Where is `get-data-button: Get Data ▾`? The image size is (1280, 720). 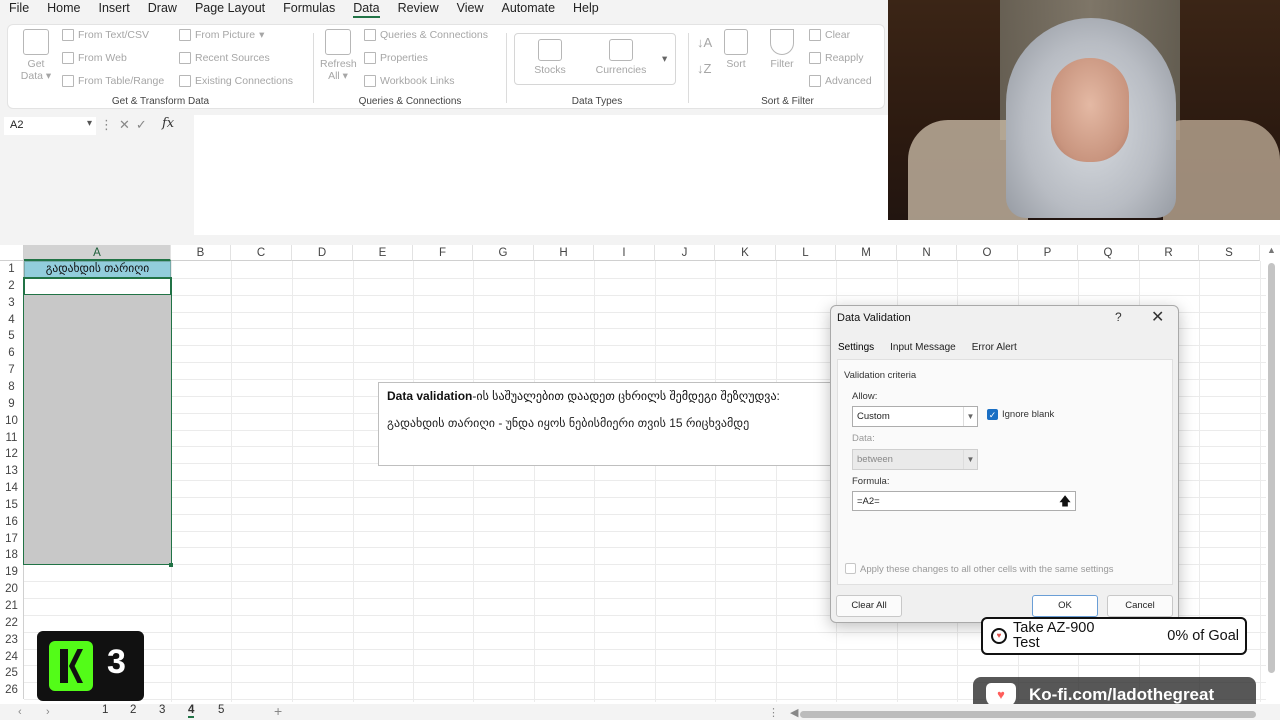 get-data-button: Get Data ▾ is located at coordinates (36, 55).